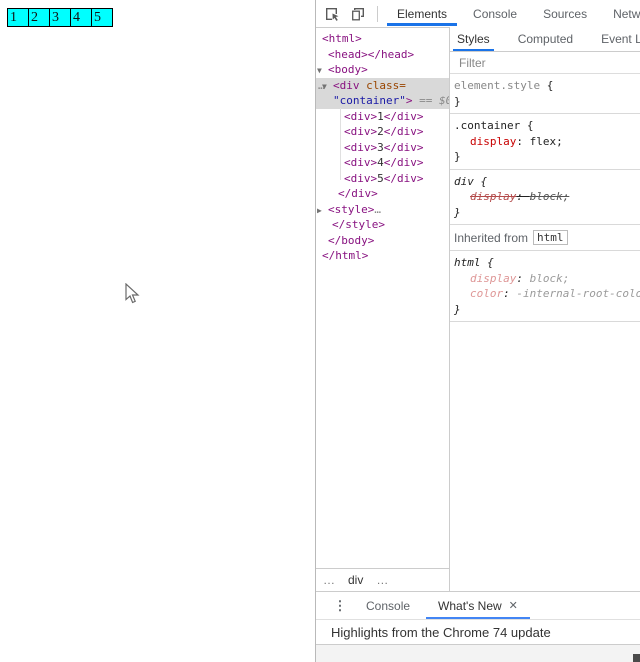 This screenshot has height=662, width=640. Describe the element at coordinates (546, 126) in the screenshot. I see `css-selector: .container {` at that location.